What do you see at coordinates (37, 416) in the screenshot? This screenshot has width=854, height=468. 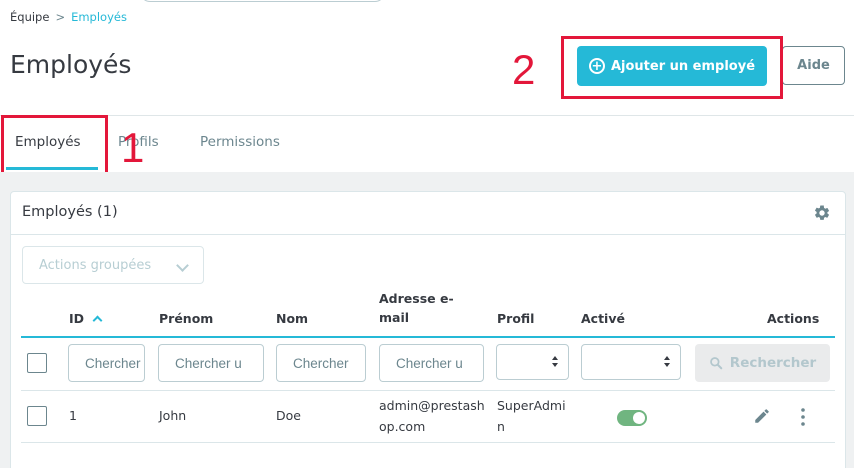 I see `row-checkbox` at bounding box center [37, 416].